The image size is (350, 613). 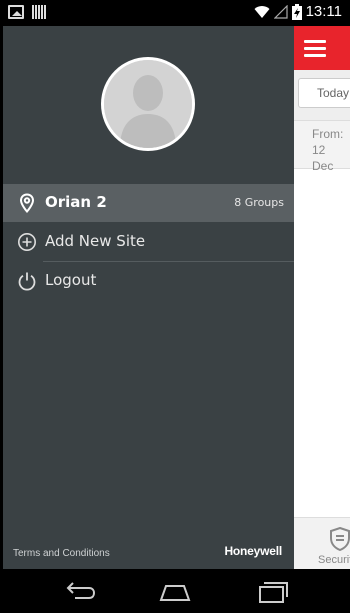 I want to click on logout-label: Logout, so click(x=71, y=280).